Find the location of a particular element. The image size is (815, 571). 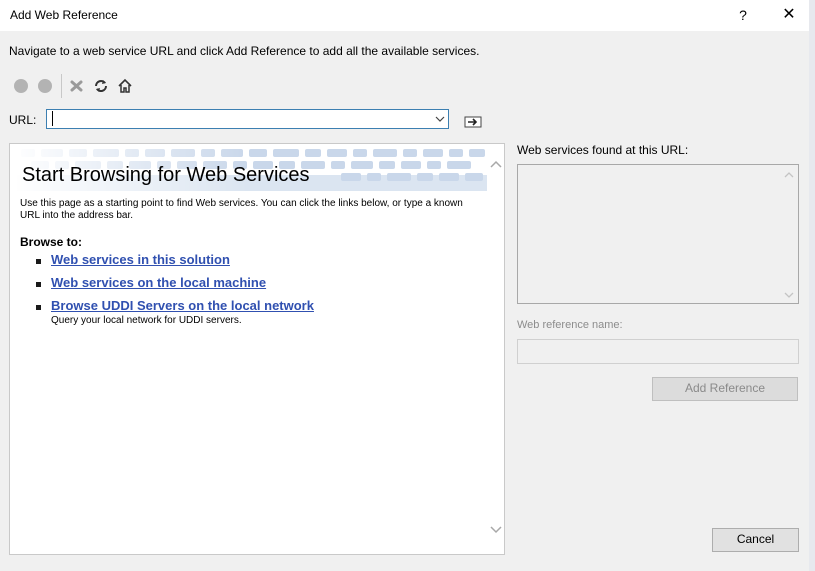

forward-icon is located at coordinates (45, 86).